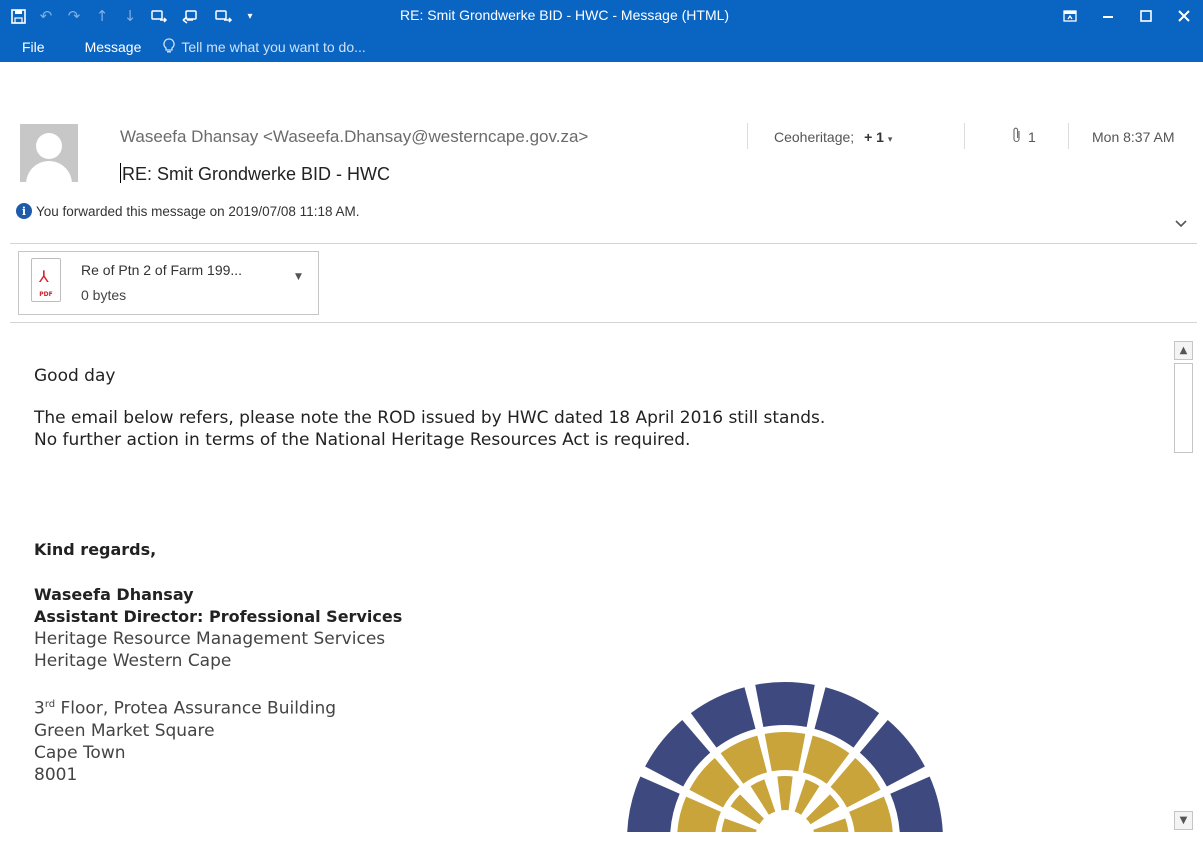 Image resolution: width=1203 pixels, height=844 pixels. What do you see at coordinates (1183, 820) in the screenshot?
I see `scroll-down-icon: ▼` at bounding box center [1183, 820].